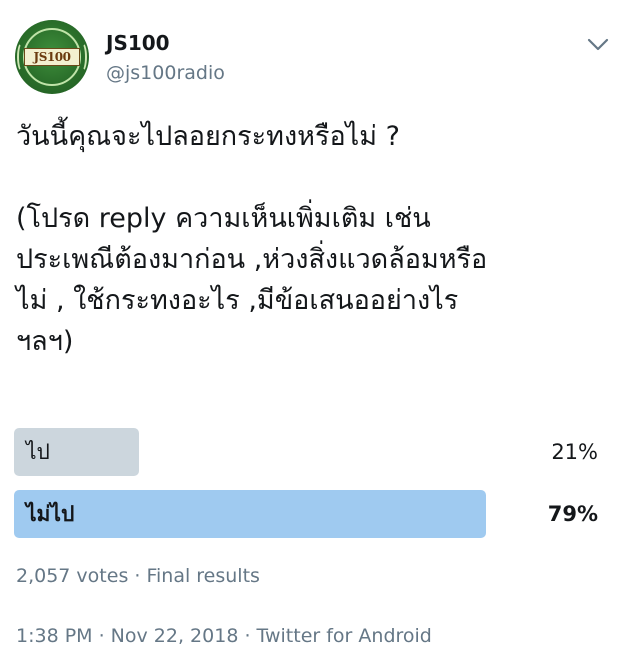 Image resolution: width=628 pixels, height=657 pixels. What do you see at coordinates (572, 514) in the screenshot?
I see `poll-option-percent: 79%` at bounding box center [572, 514].